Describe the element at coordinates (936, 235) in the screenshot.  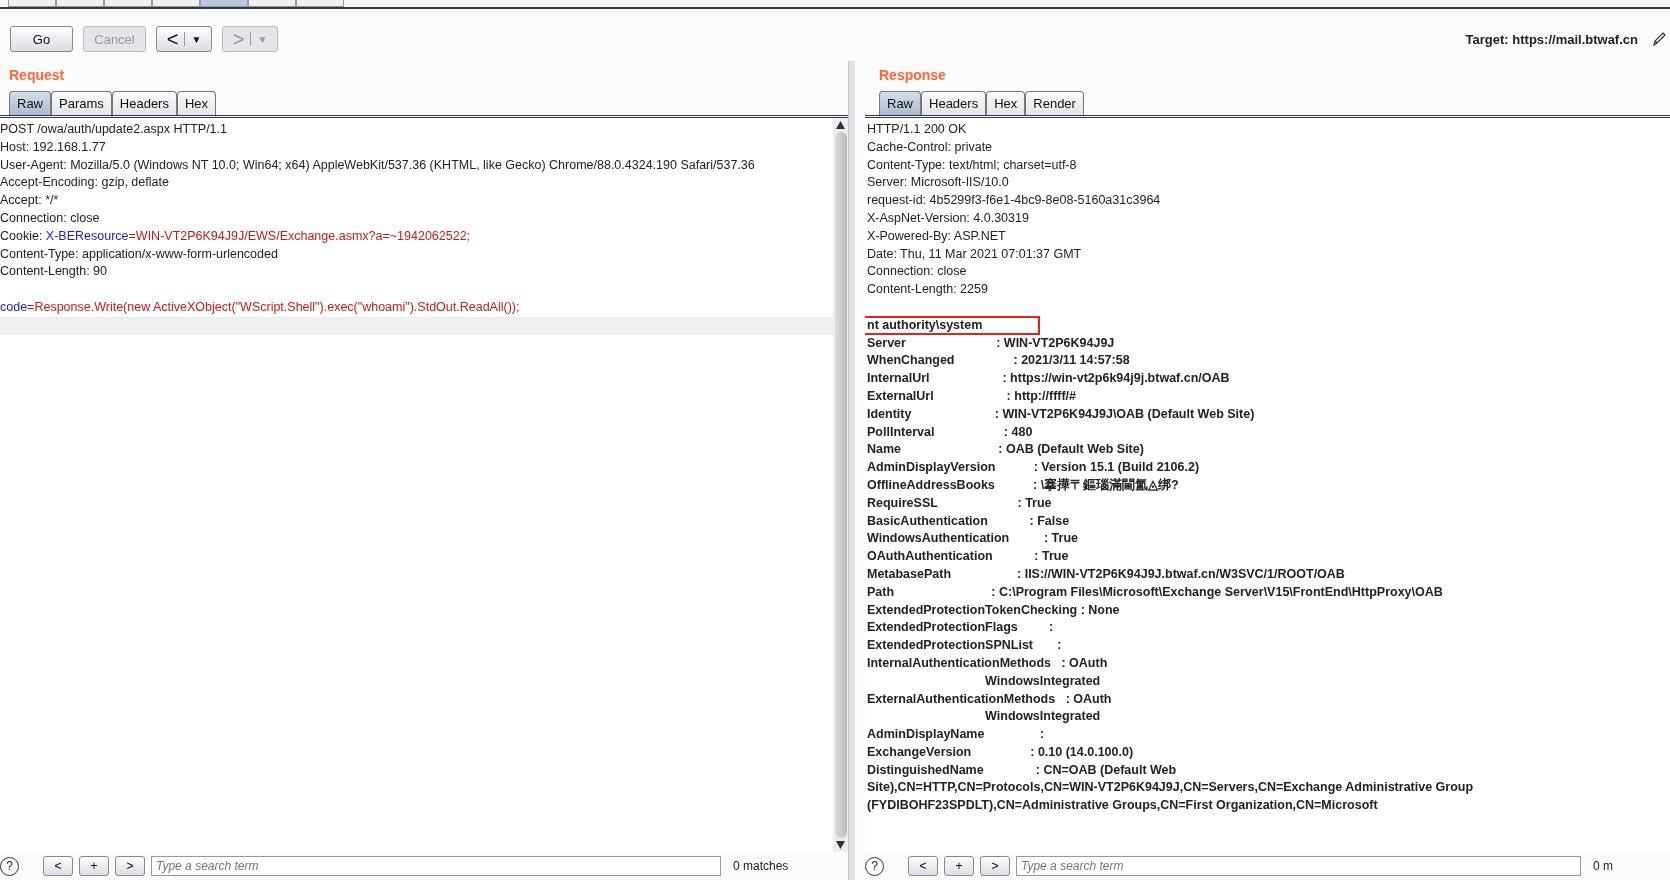
I see `response-header-line: X-Powered-By: ASP.NET` at that location.